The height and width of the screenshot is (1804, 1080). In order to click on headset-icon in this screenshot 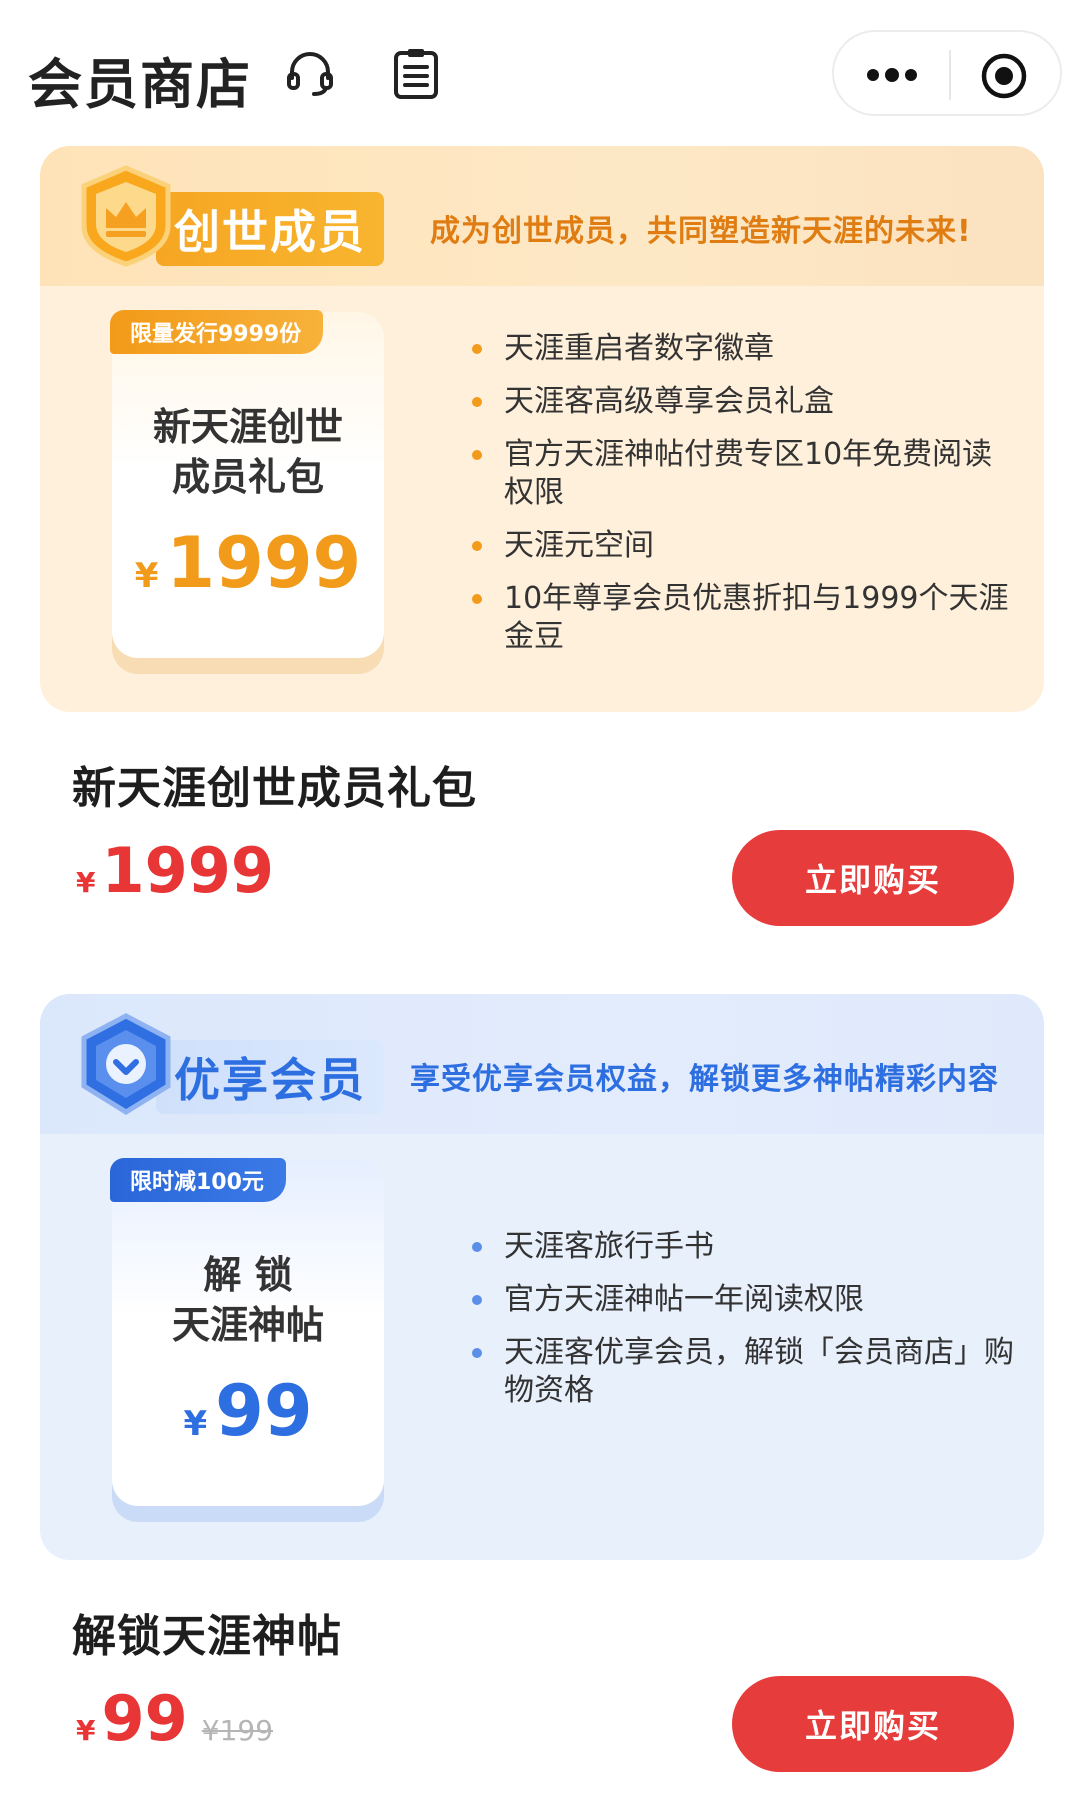, I will do `click(310, 74)`.